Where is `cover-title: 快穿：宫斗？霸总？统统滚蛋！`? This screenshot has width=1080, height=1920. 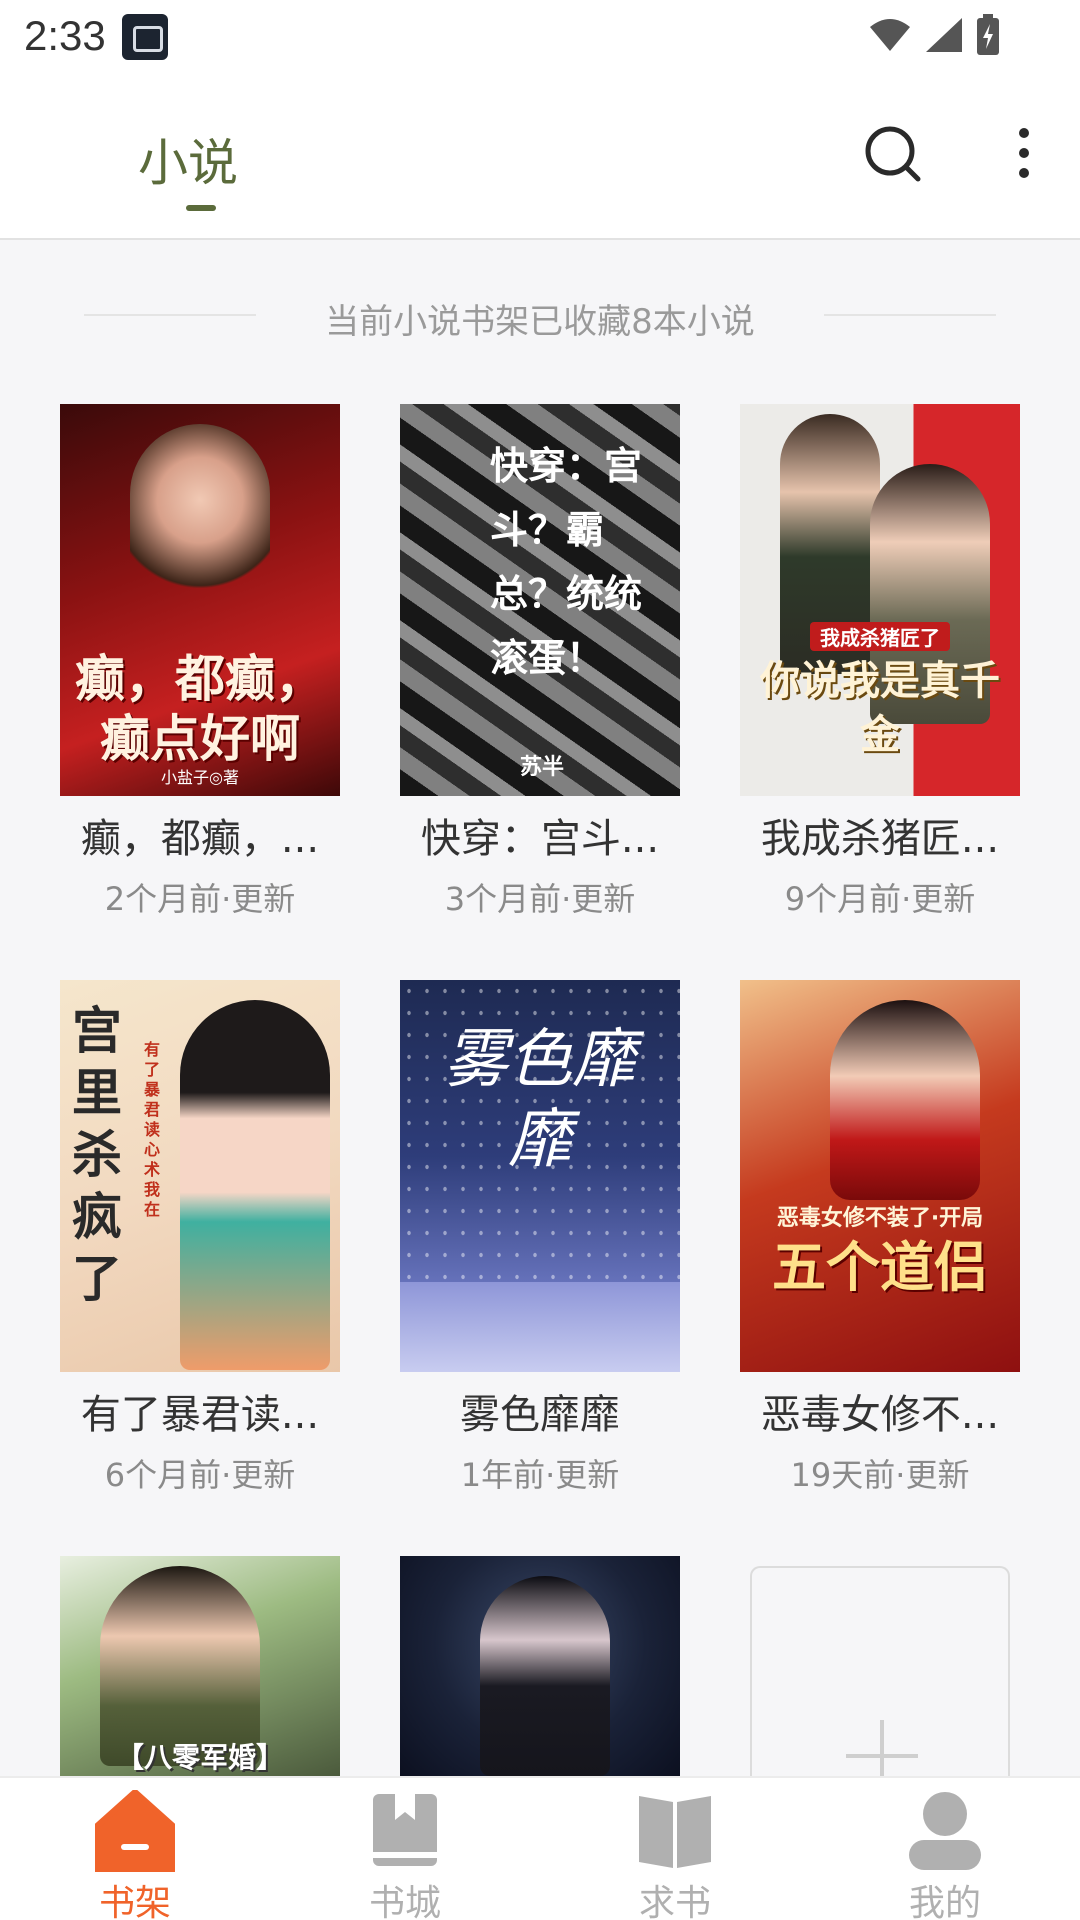 cover-title: 快穿：宫斗？霸总？统统滚蛋！ is located at coordinates (566, 562).